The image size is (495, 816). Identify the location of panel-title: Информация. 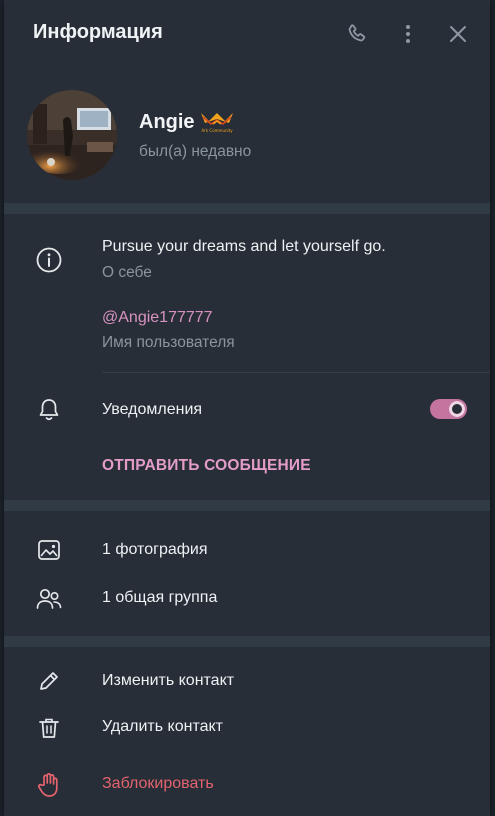
(98, 32).